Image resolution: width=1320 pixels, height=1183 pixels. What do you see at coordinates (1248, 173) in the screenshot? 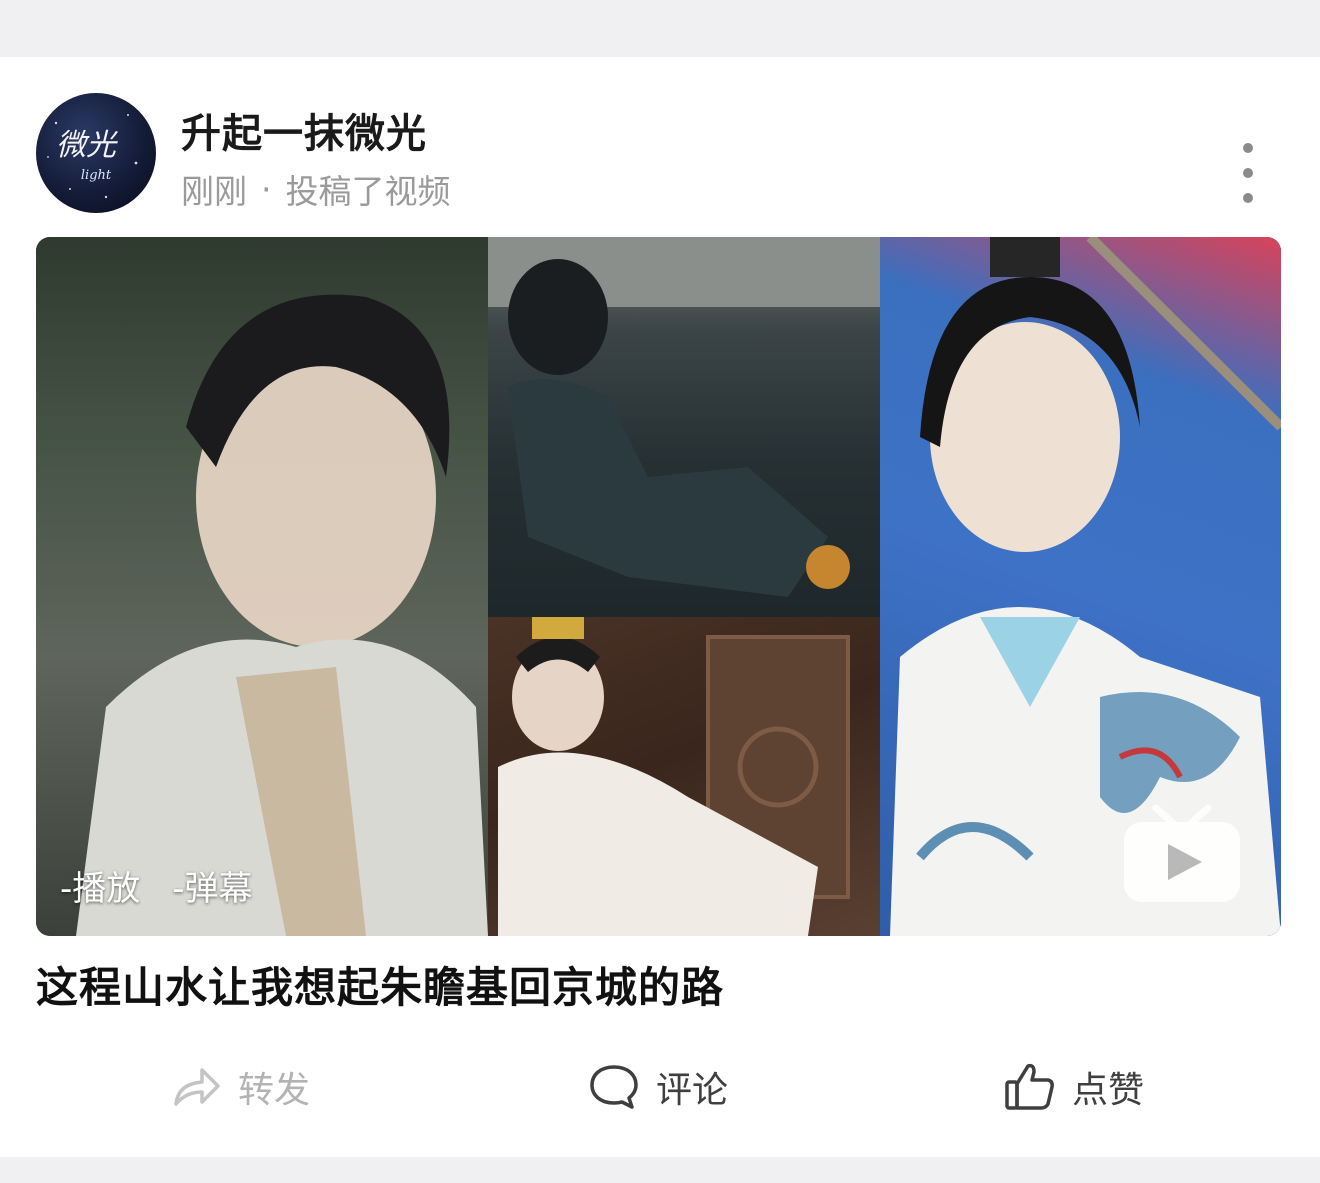
I see `more-options-icon` at bounding box center [1248, 173].